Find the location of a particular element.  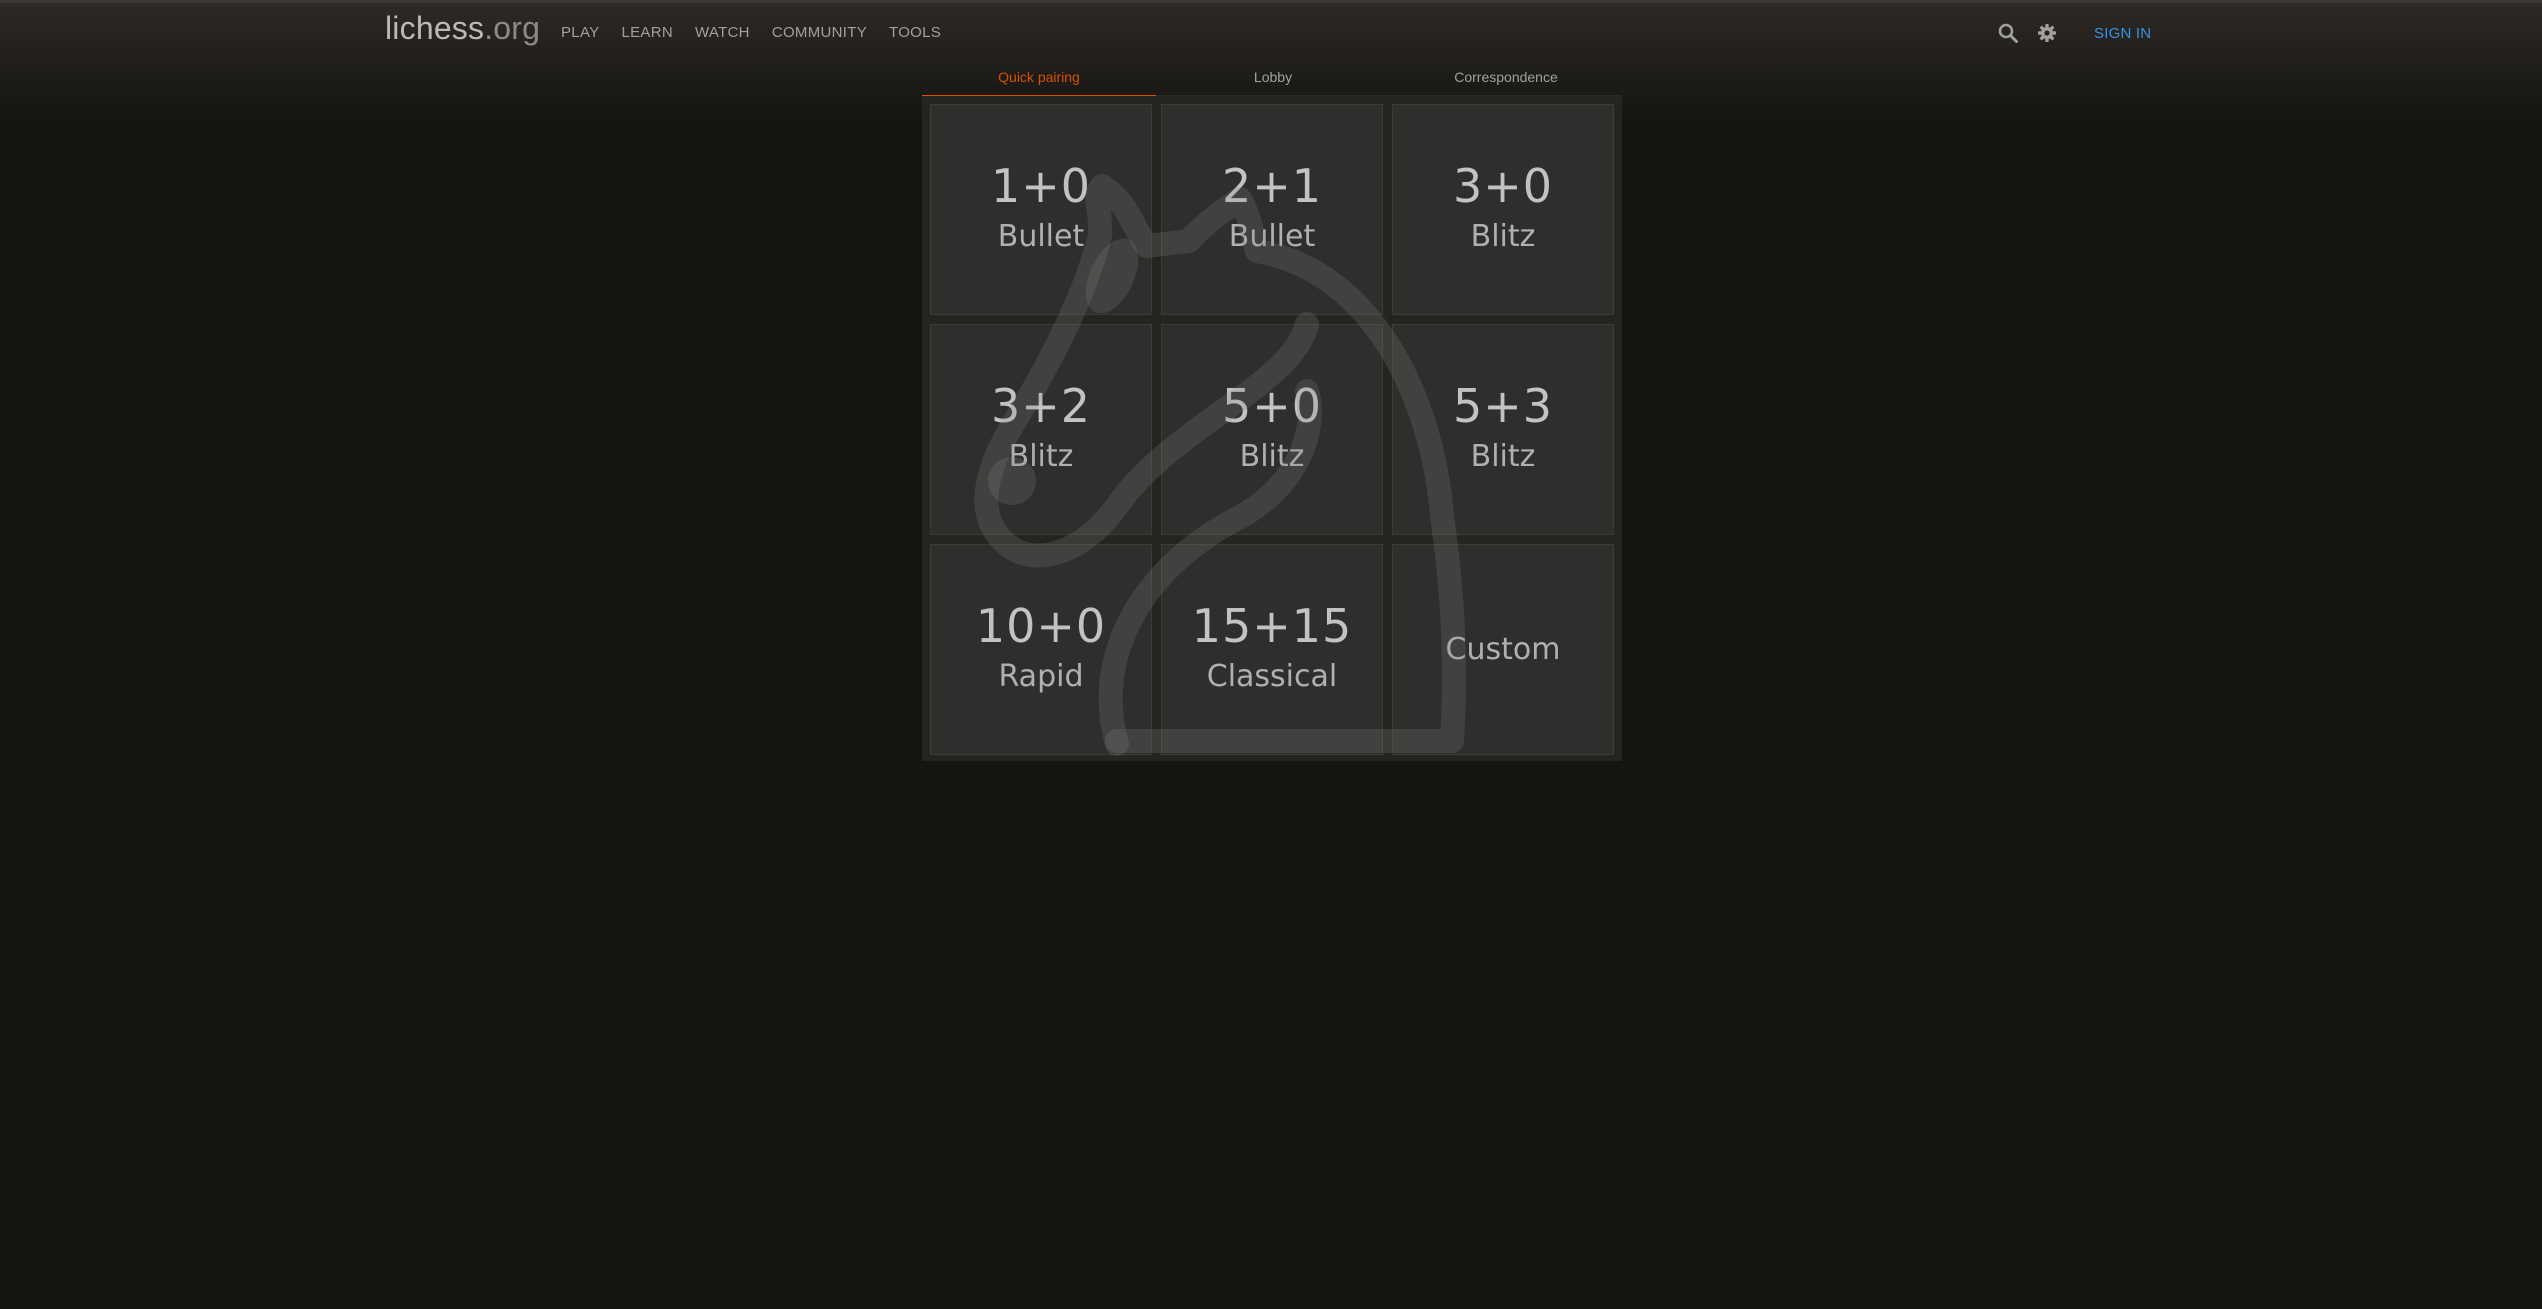

pool-5-0: 5+0 Blitz is located at coordinates (1272, 429).